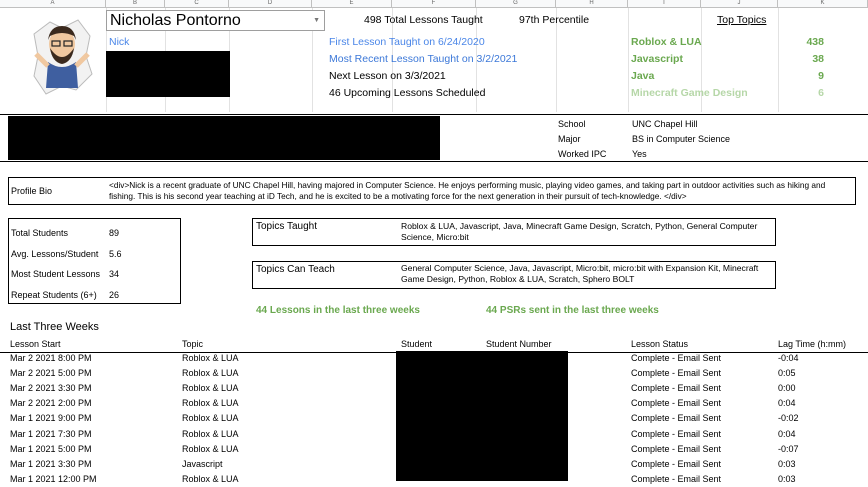 The width and height of the screenshot is (868, 487). What do you see at coordinates (482, 416) in the screenshot?
I see `redacted-student-column` at bounding box center [482, 416].